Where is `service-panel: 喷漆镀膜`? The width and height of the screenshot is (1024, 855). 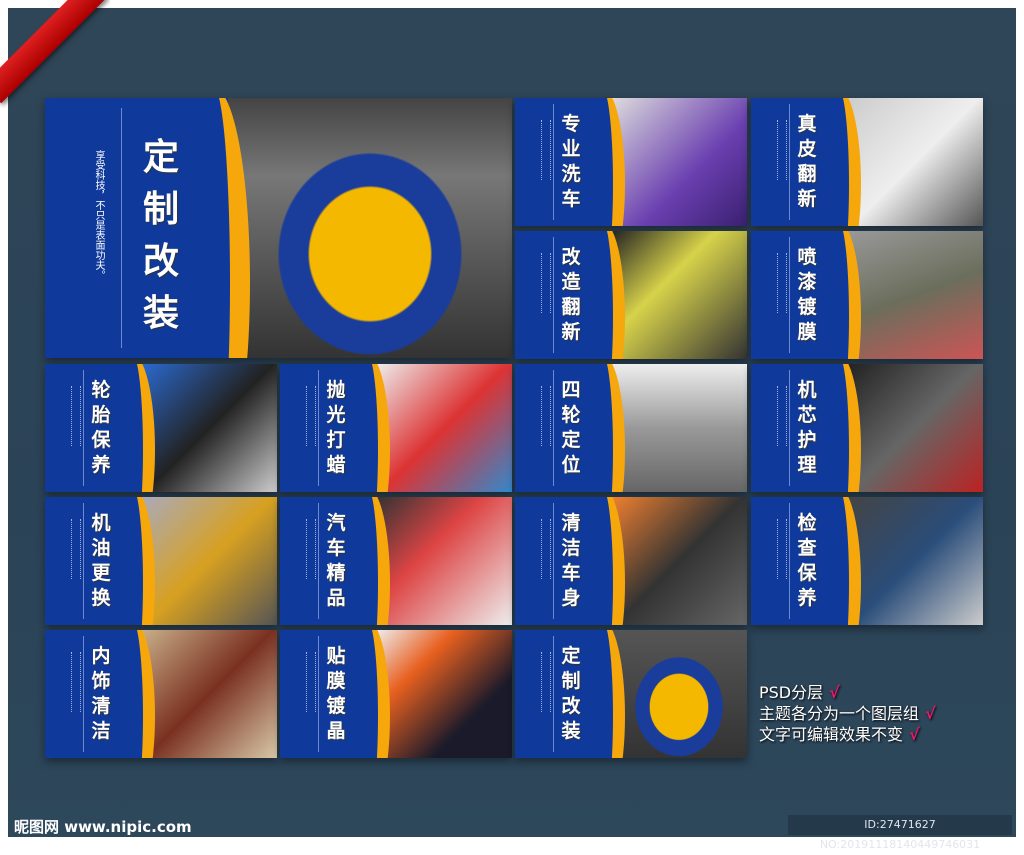
service-panel: 喷漆镀膜 is located at coordinates (867, 295).